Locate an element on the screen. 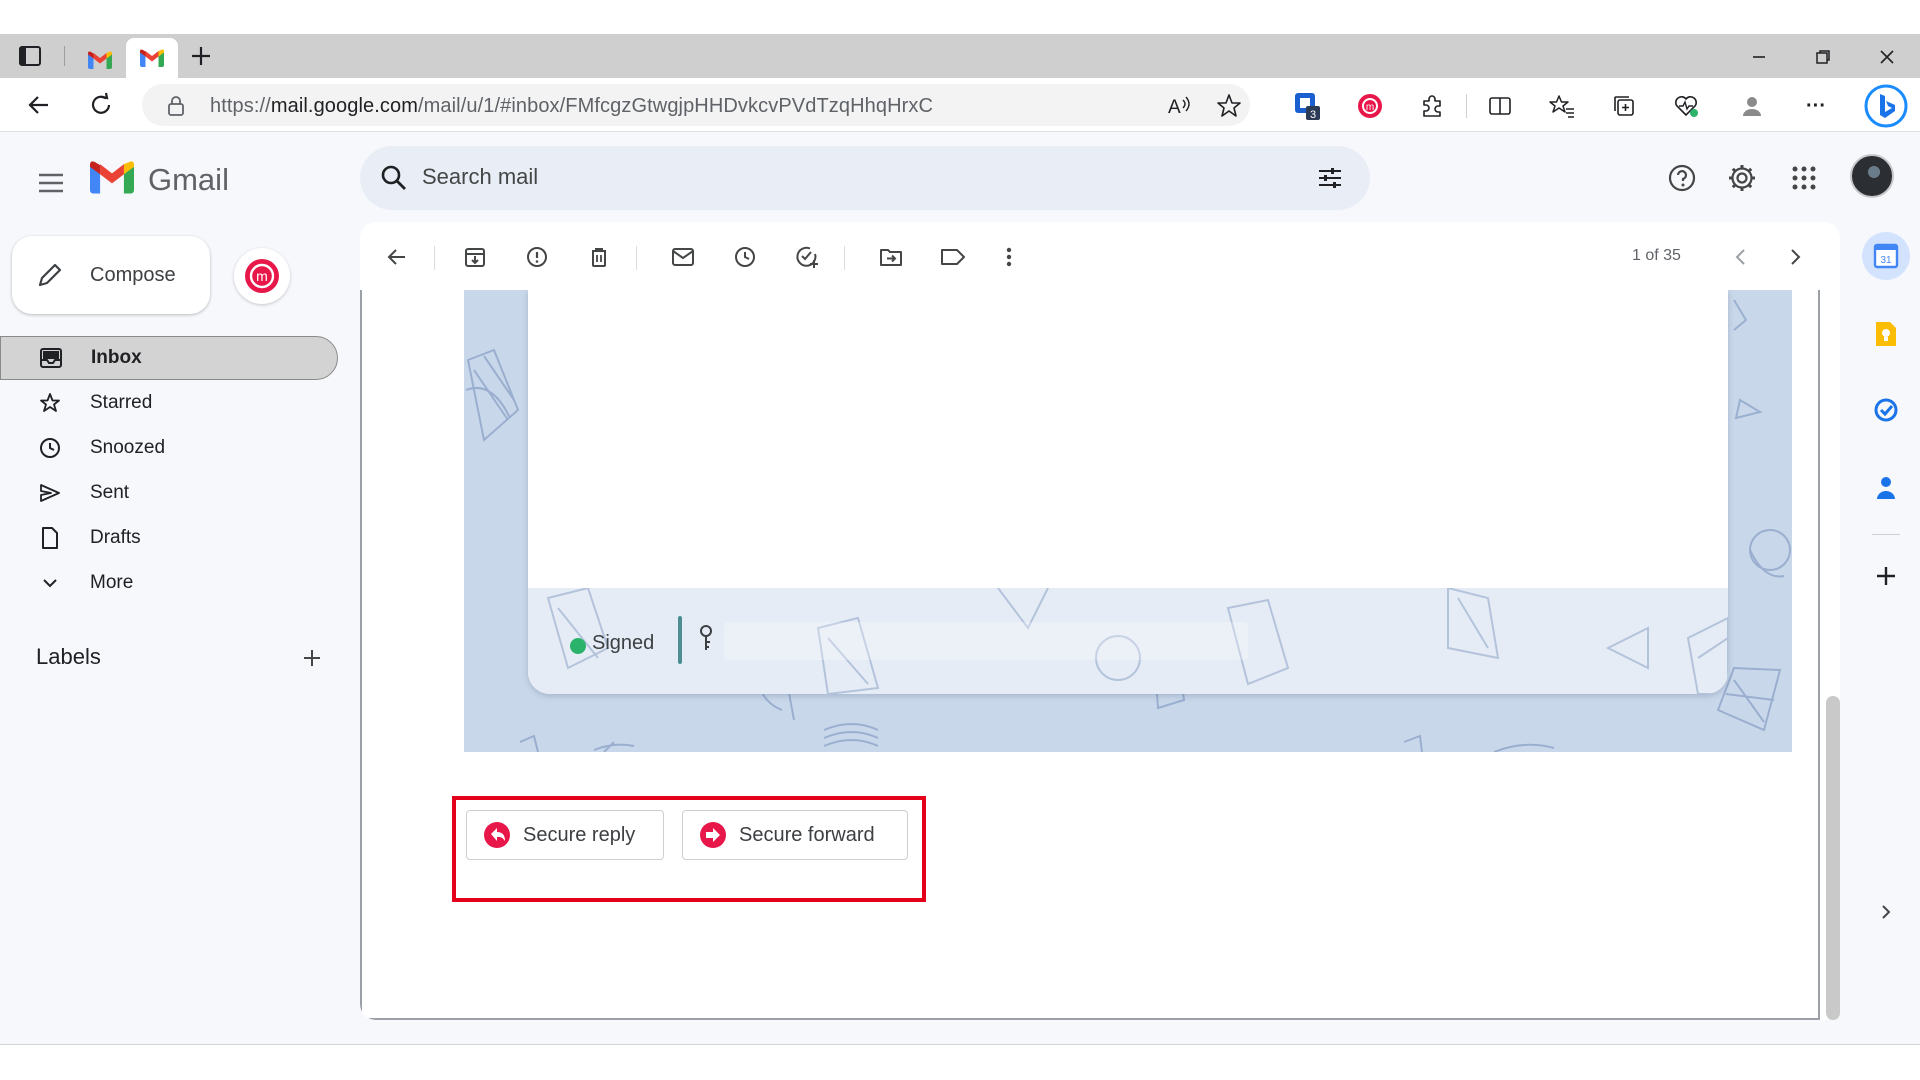  calendar-icon: 31 is located at coordinates (1886, 256).